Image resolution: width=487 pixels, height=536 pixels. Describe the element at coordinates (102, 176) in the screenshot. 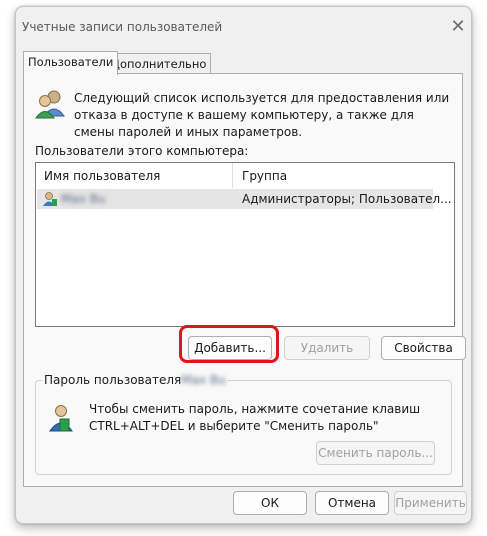

I see `column-header-username: Имя пользователя` at that location.